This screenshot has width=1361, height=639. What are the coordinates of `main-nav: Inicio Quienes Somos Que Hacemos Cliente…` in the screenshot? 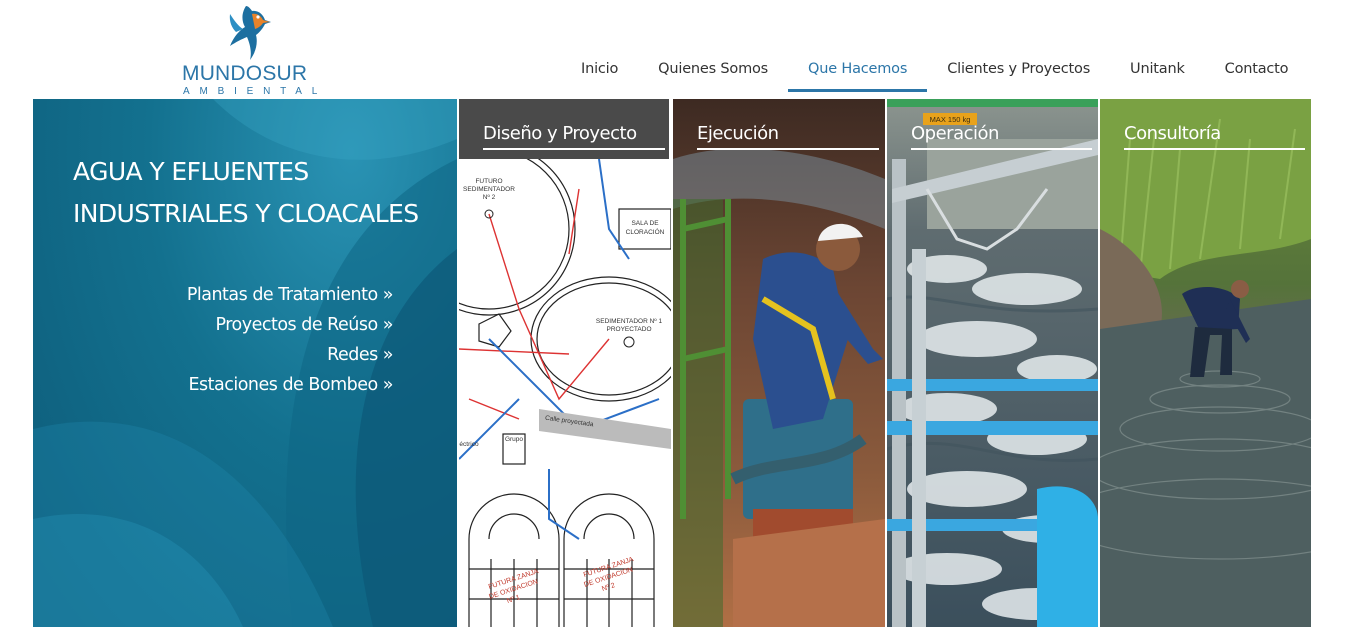 It's located at (934, 71).